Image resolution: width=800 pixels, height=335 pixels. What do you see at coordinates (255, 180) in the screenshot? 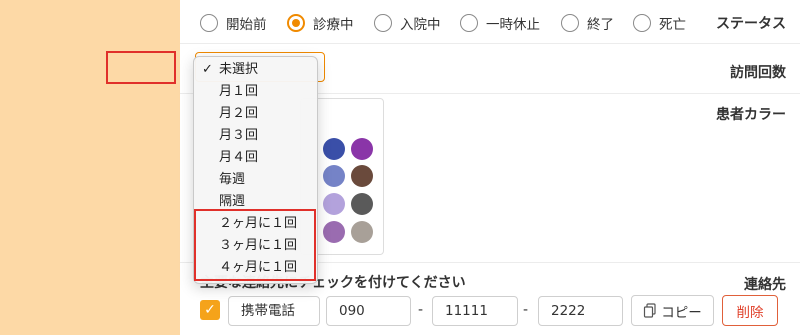
I see `dropdown-option: 毎週` at bounding box center [255, 180].